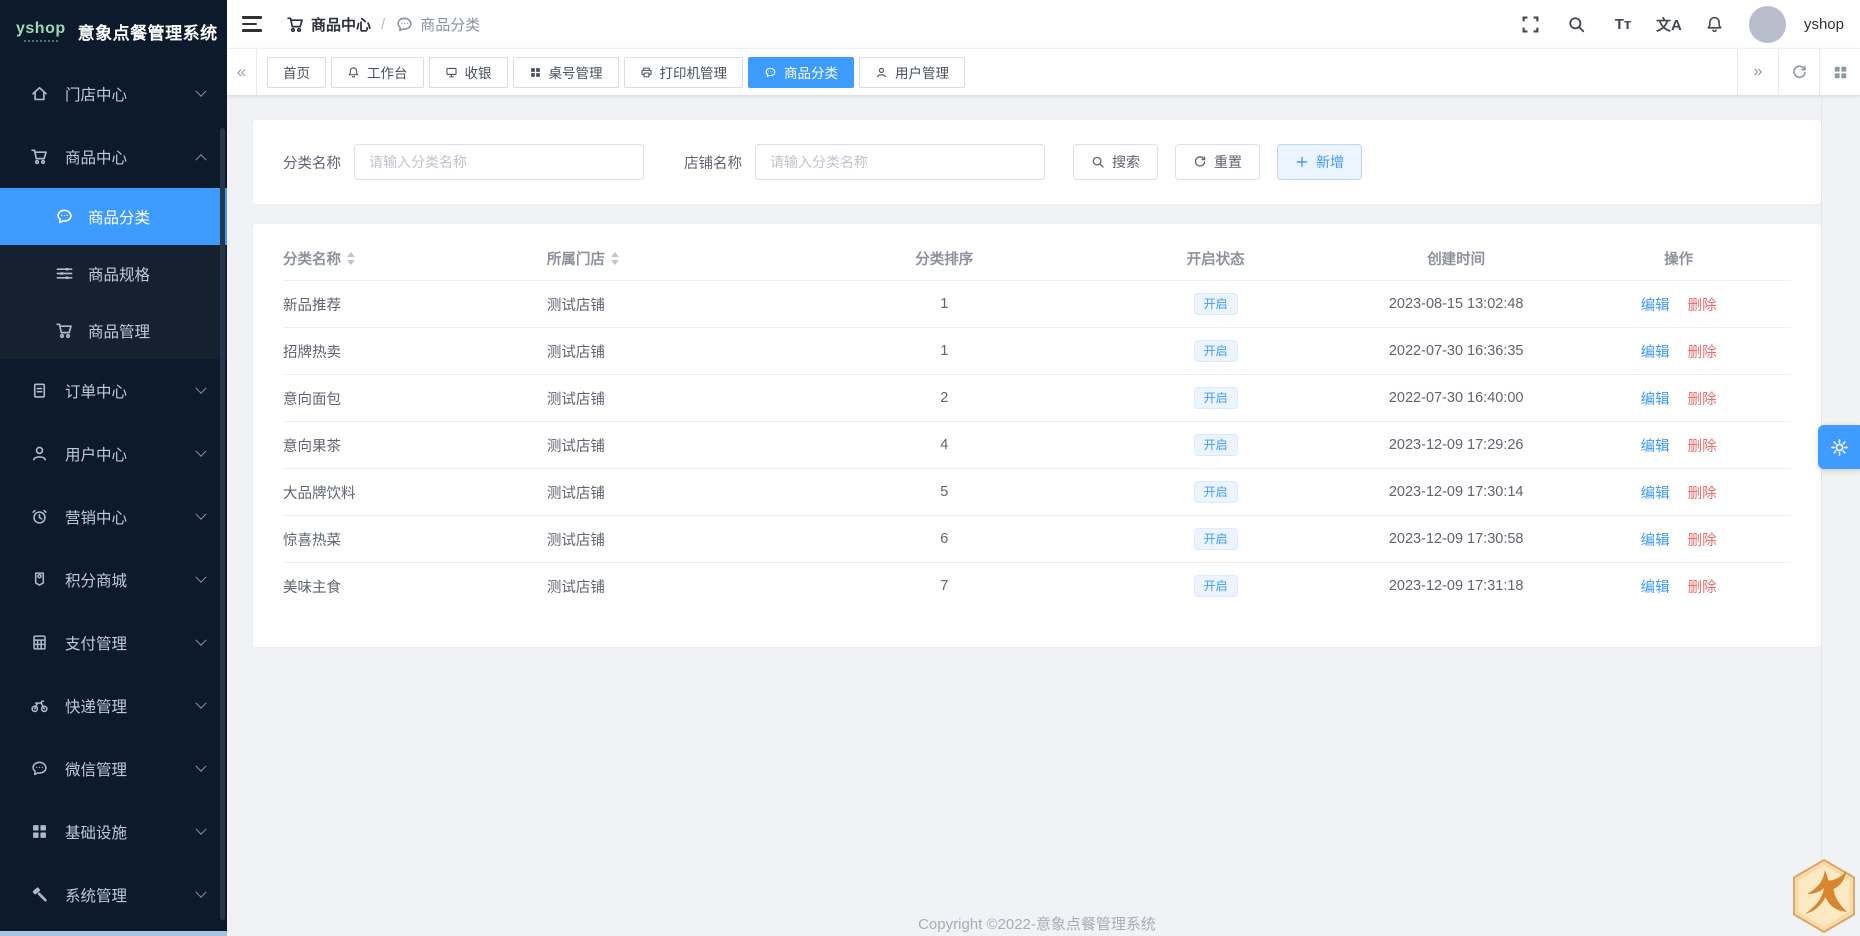 This screenshot has width=1860, height=936. I want to click on sidebar-scrollbar, so click(222, 524).